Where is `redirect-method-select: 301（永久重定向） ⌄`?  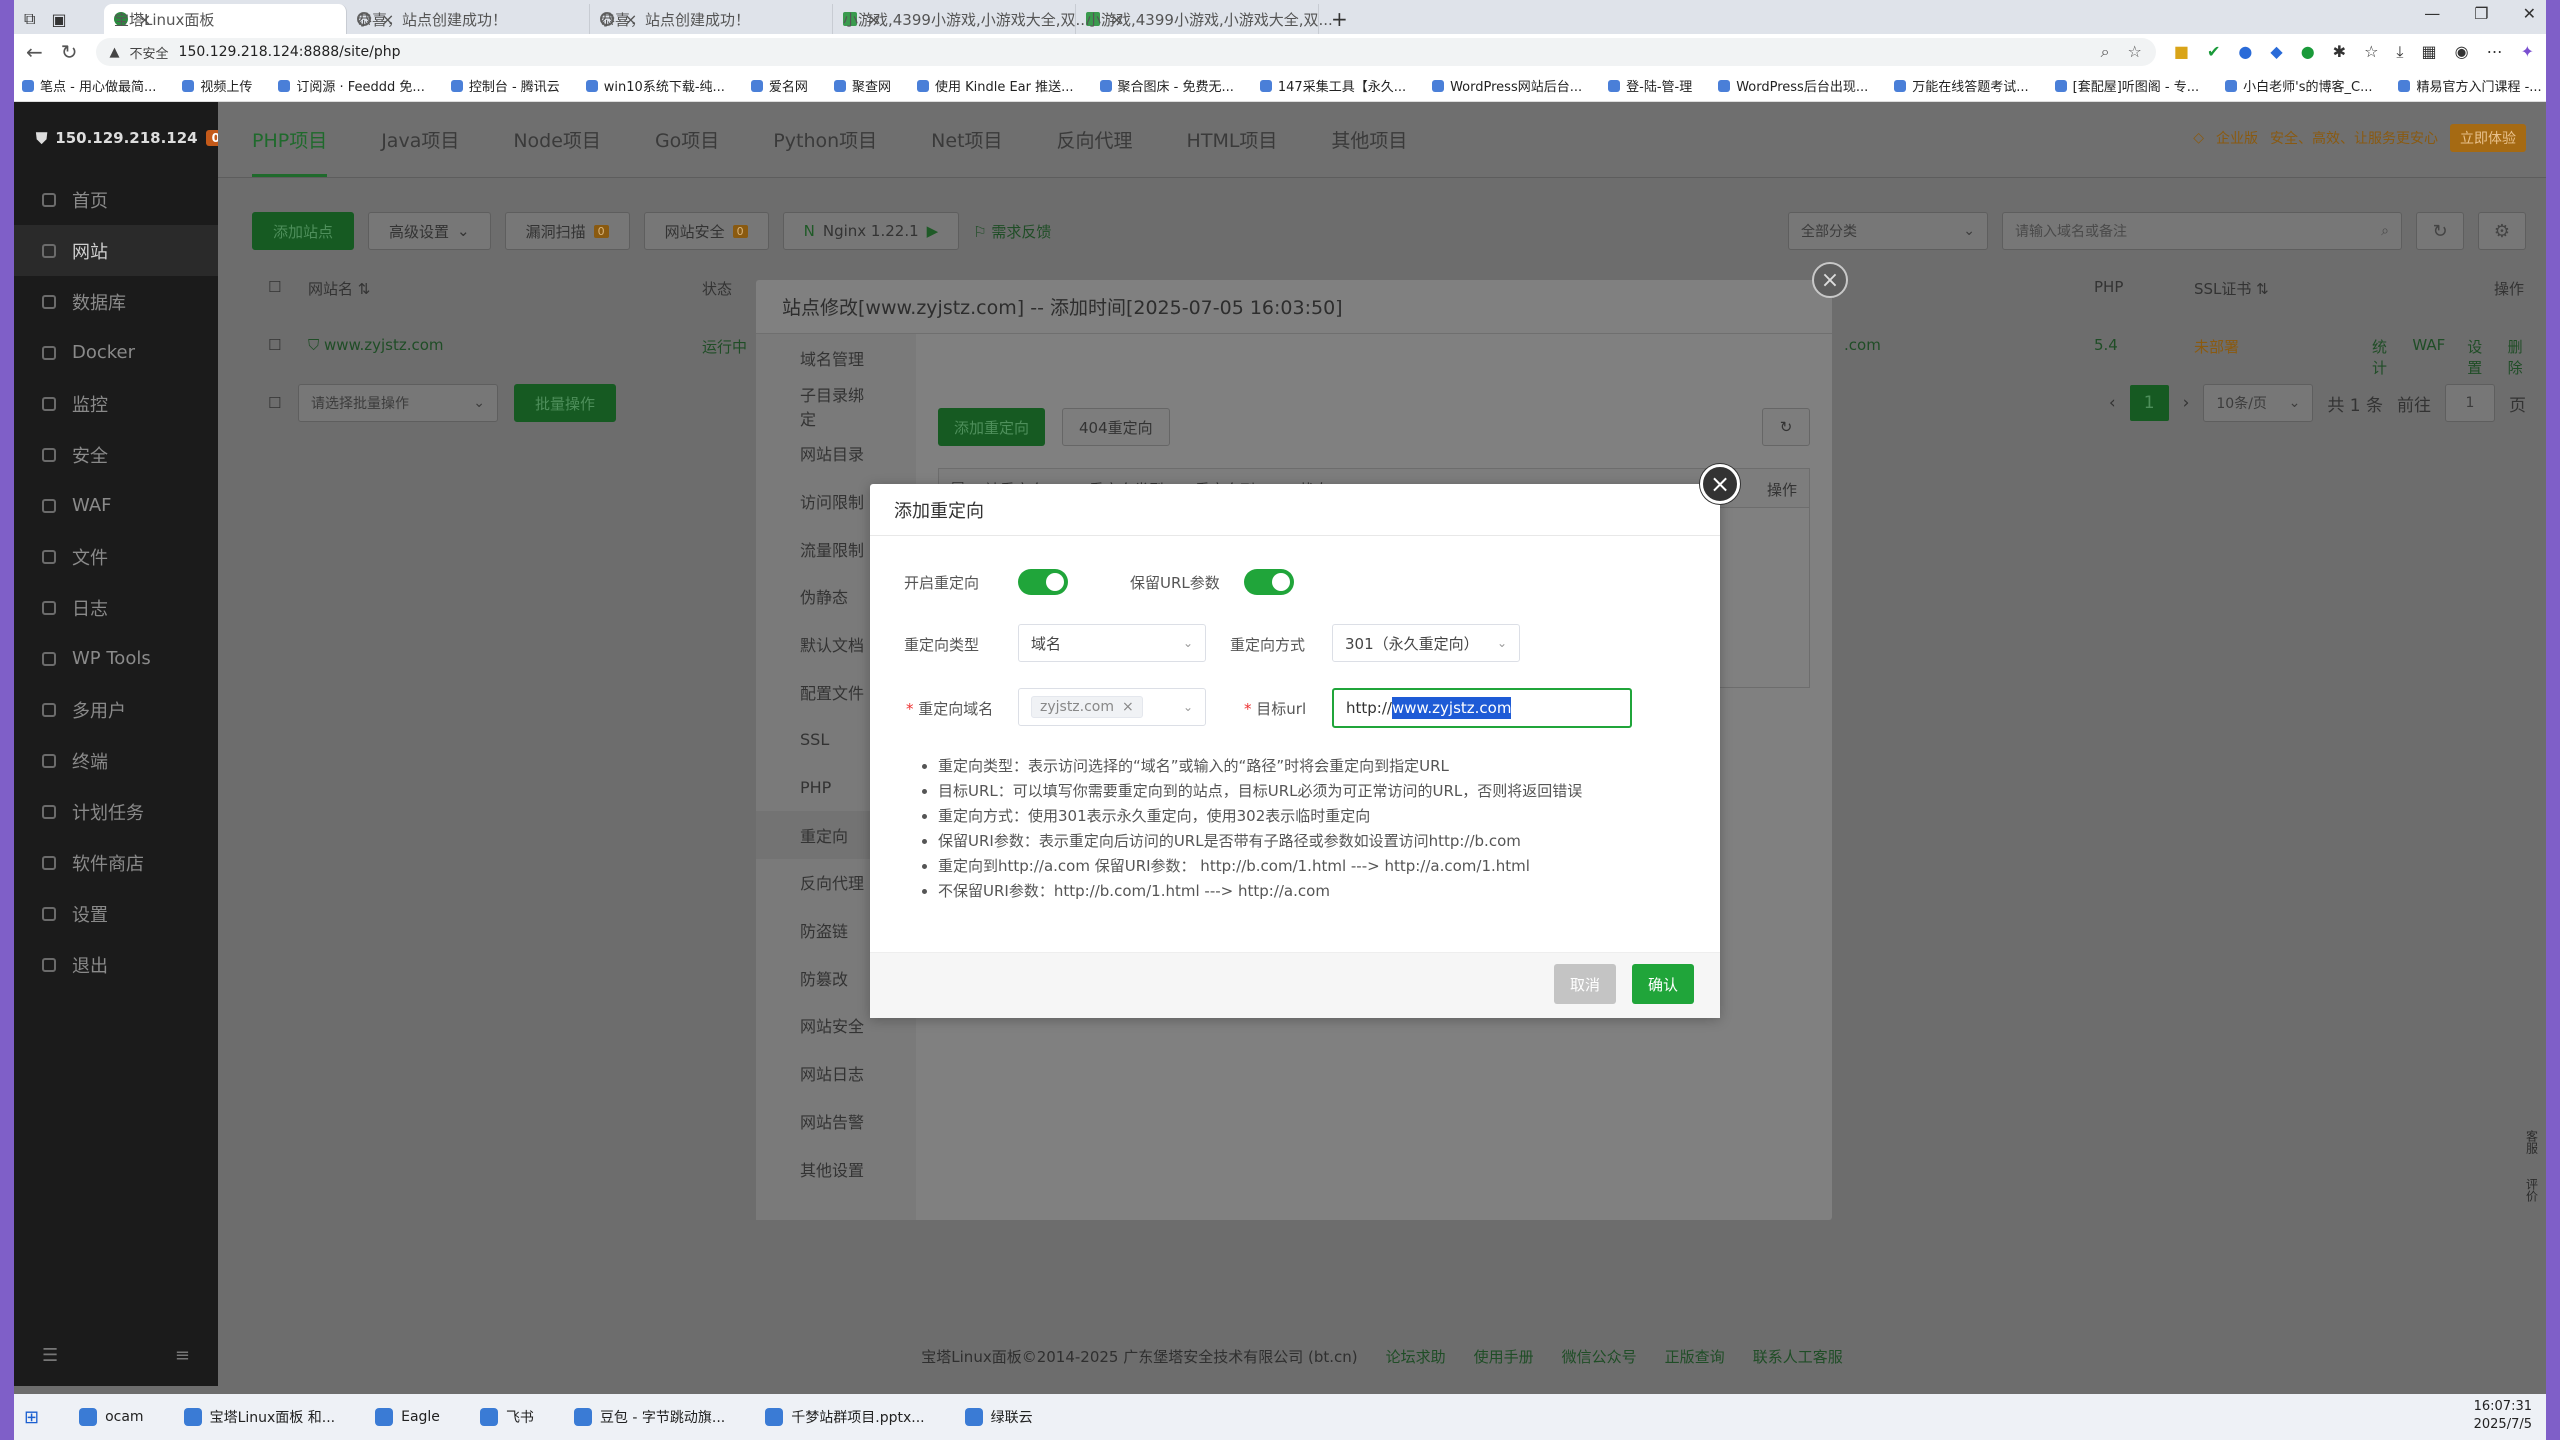 redirect-method-select: 301（永久重定向） ⌄ is located at coordinates (1426, 643).